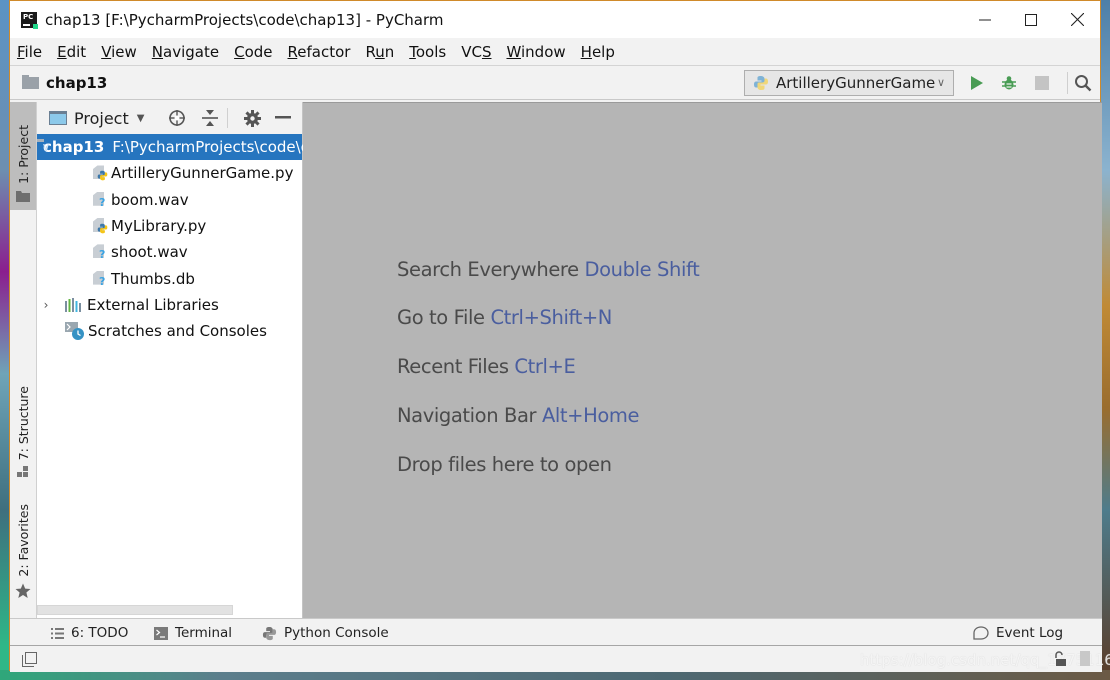 The width and height of the screenshot is (1110, 680). What do you see at coordinates (253, 52) in the screenshot?
I see `menu-code: Code` at bounding box center [253, 52].